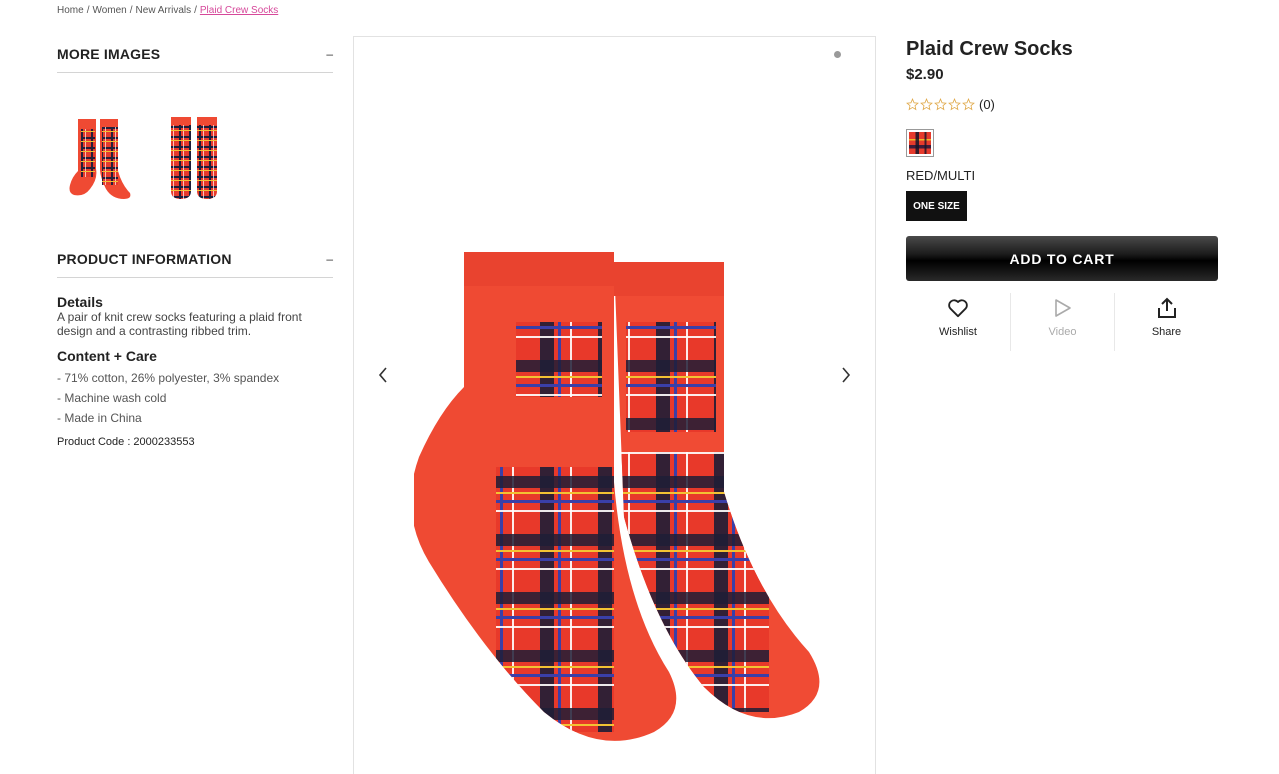  What do you see at coordinates (109, 54) in the screenshot?
I see `more-images-title: MORE IMAGES` at bounding box center [109, 54].